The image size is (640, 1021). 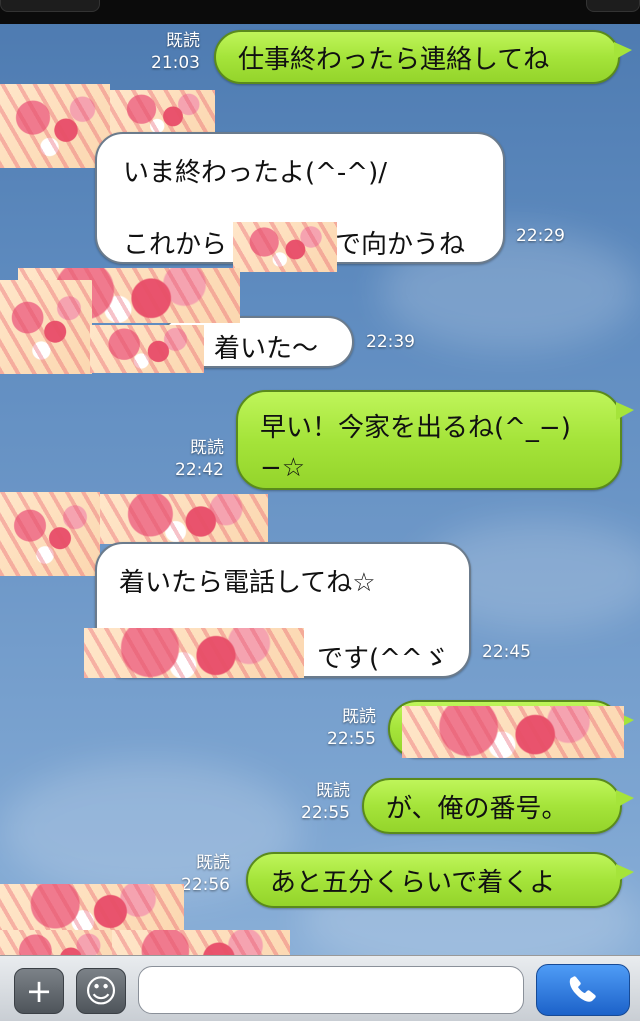 I want to click on message-text: 着いた～, so click(x=266, y=349).